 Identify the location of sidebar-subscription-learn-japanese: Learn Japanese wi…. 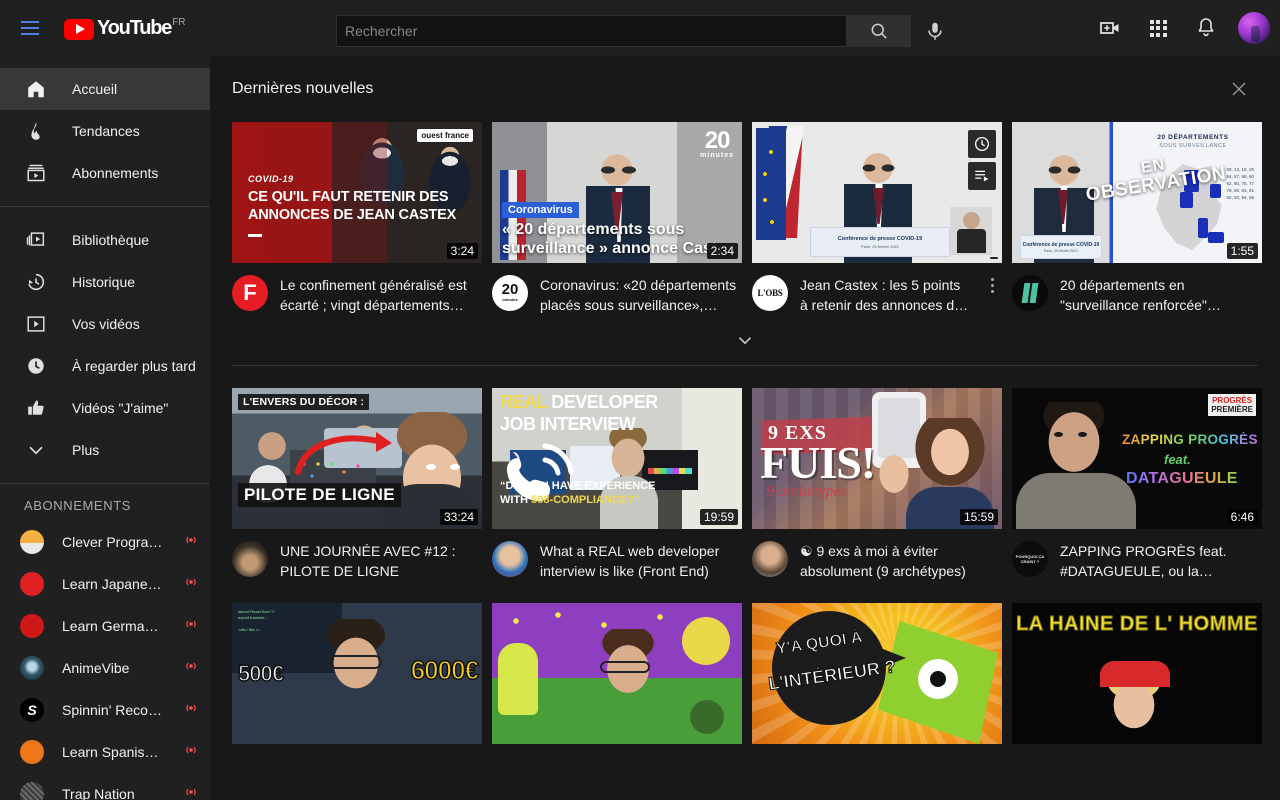
(105, 584).